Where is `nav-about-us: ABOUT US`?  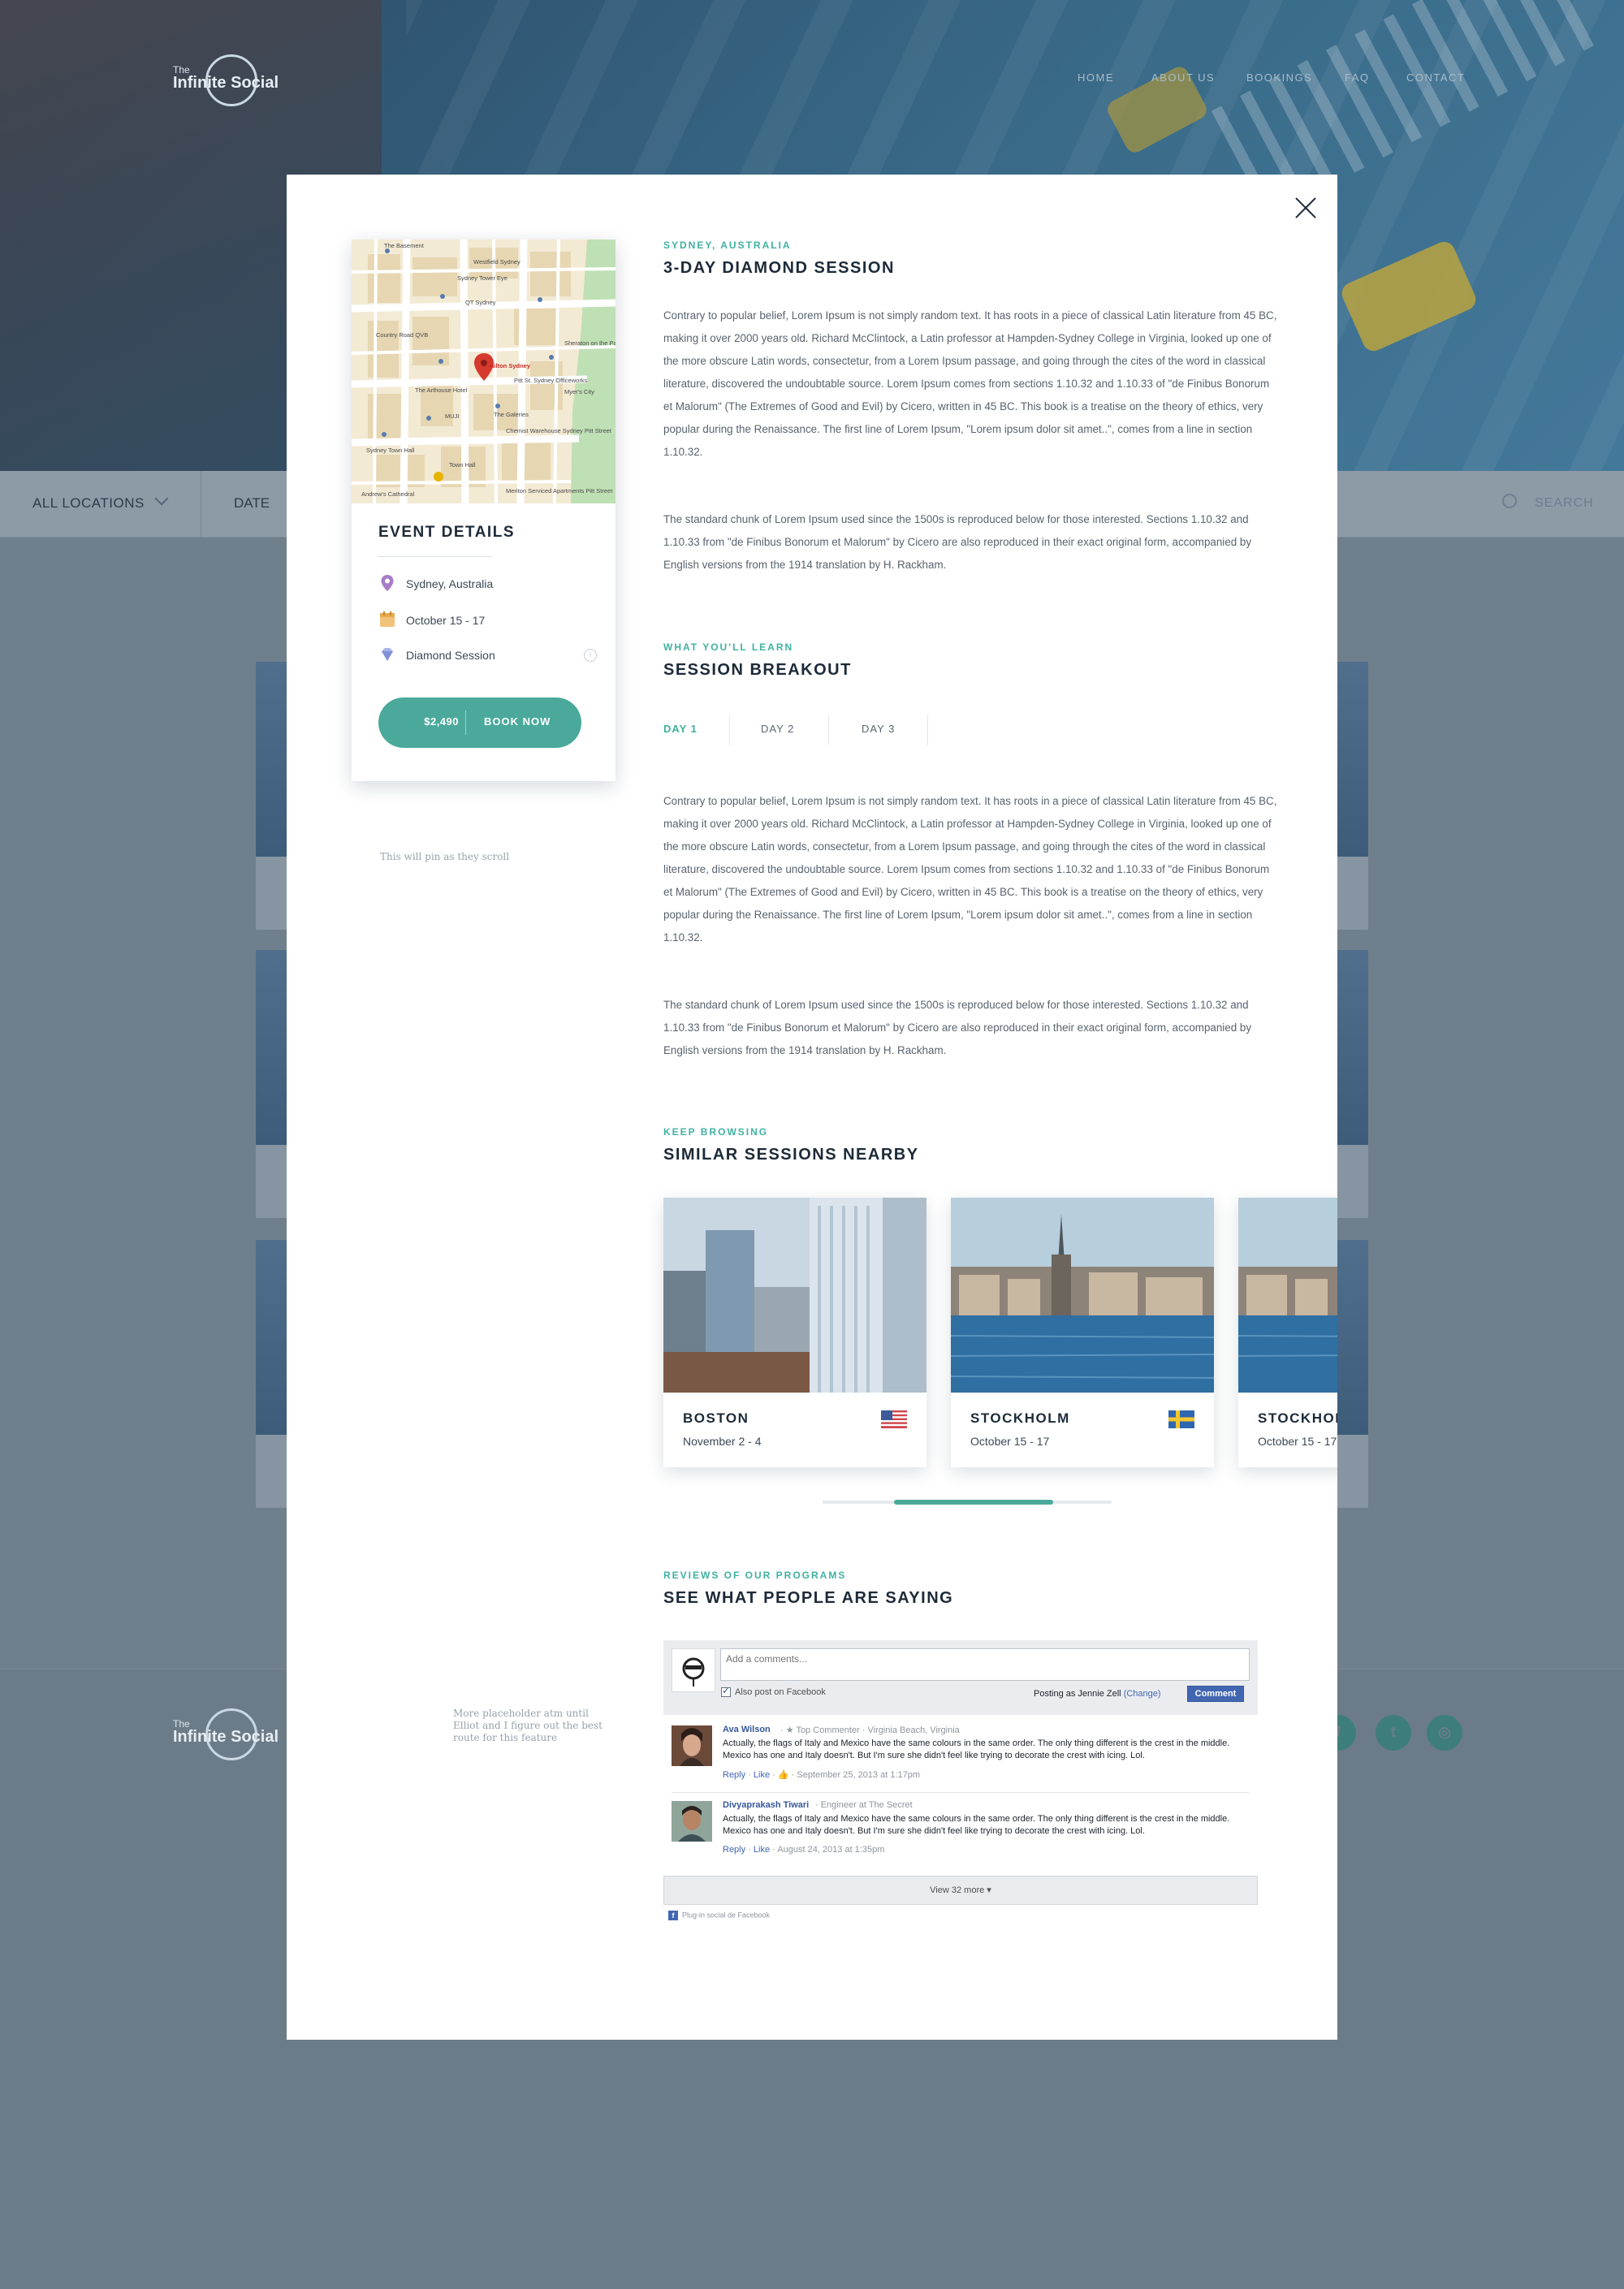 nav-about-us: ABOUT US is located at coordinates (1183, 77).